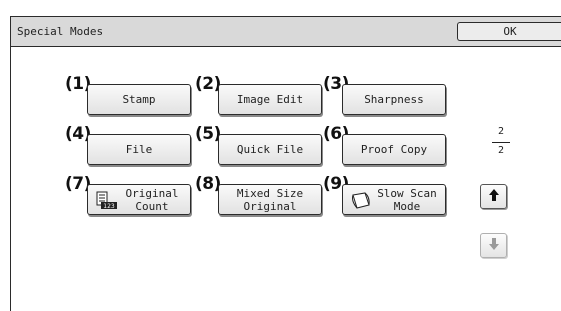  What do you see at coordinates (501, 150) in the screenshot?
I see `page-total: 2` at bounding box center [501, 150].